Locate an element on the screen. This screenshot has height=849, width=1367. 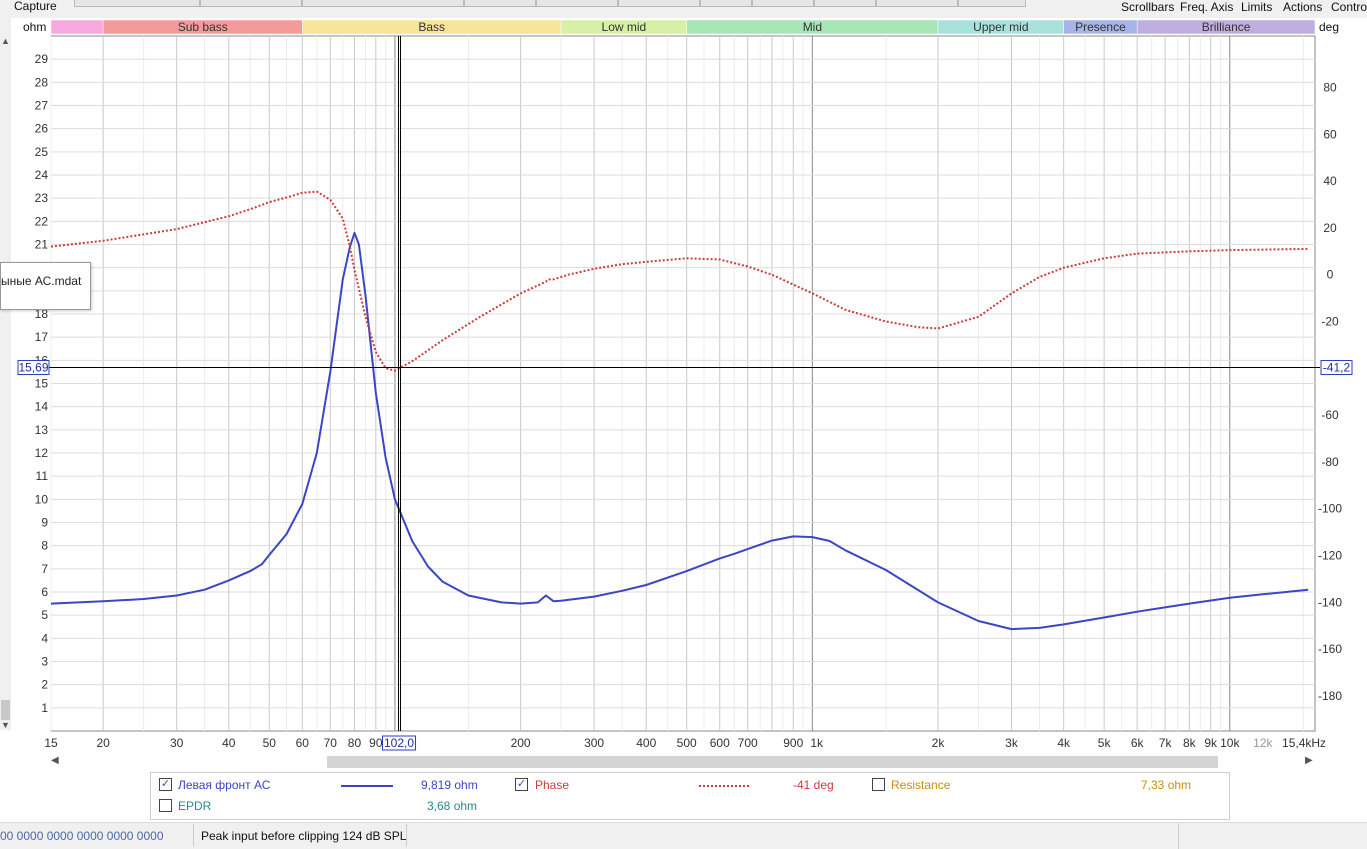
y-left-tick: 29 is located at coordinates (42, 59).